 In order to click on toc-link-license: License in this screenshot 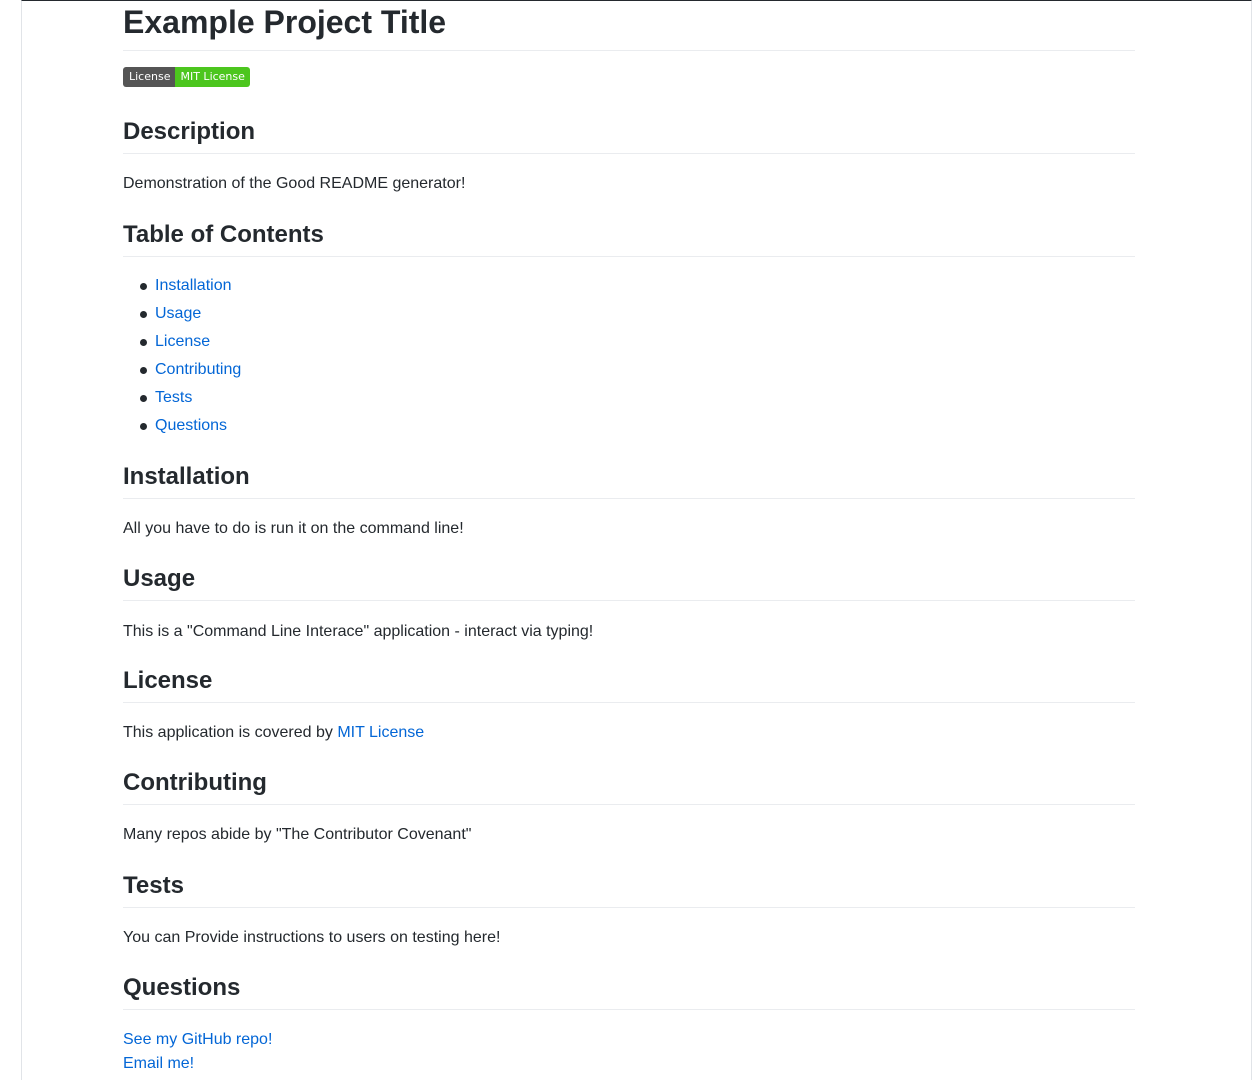, I will do `click(182, 341)`.